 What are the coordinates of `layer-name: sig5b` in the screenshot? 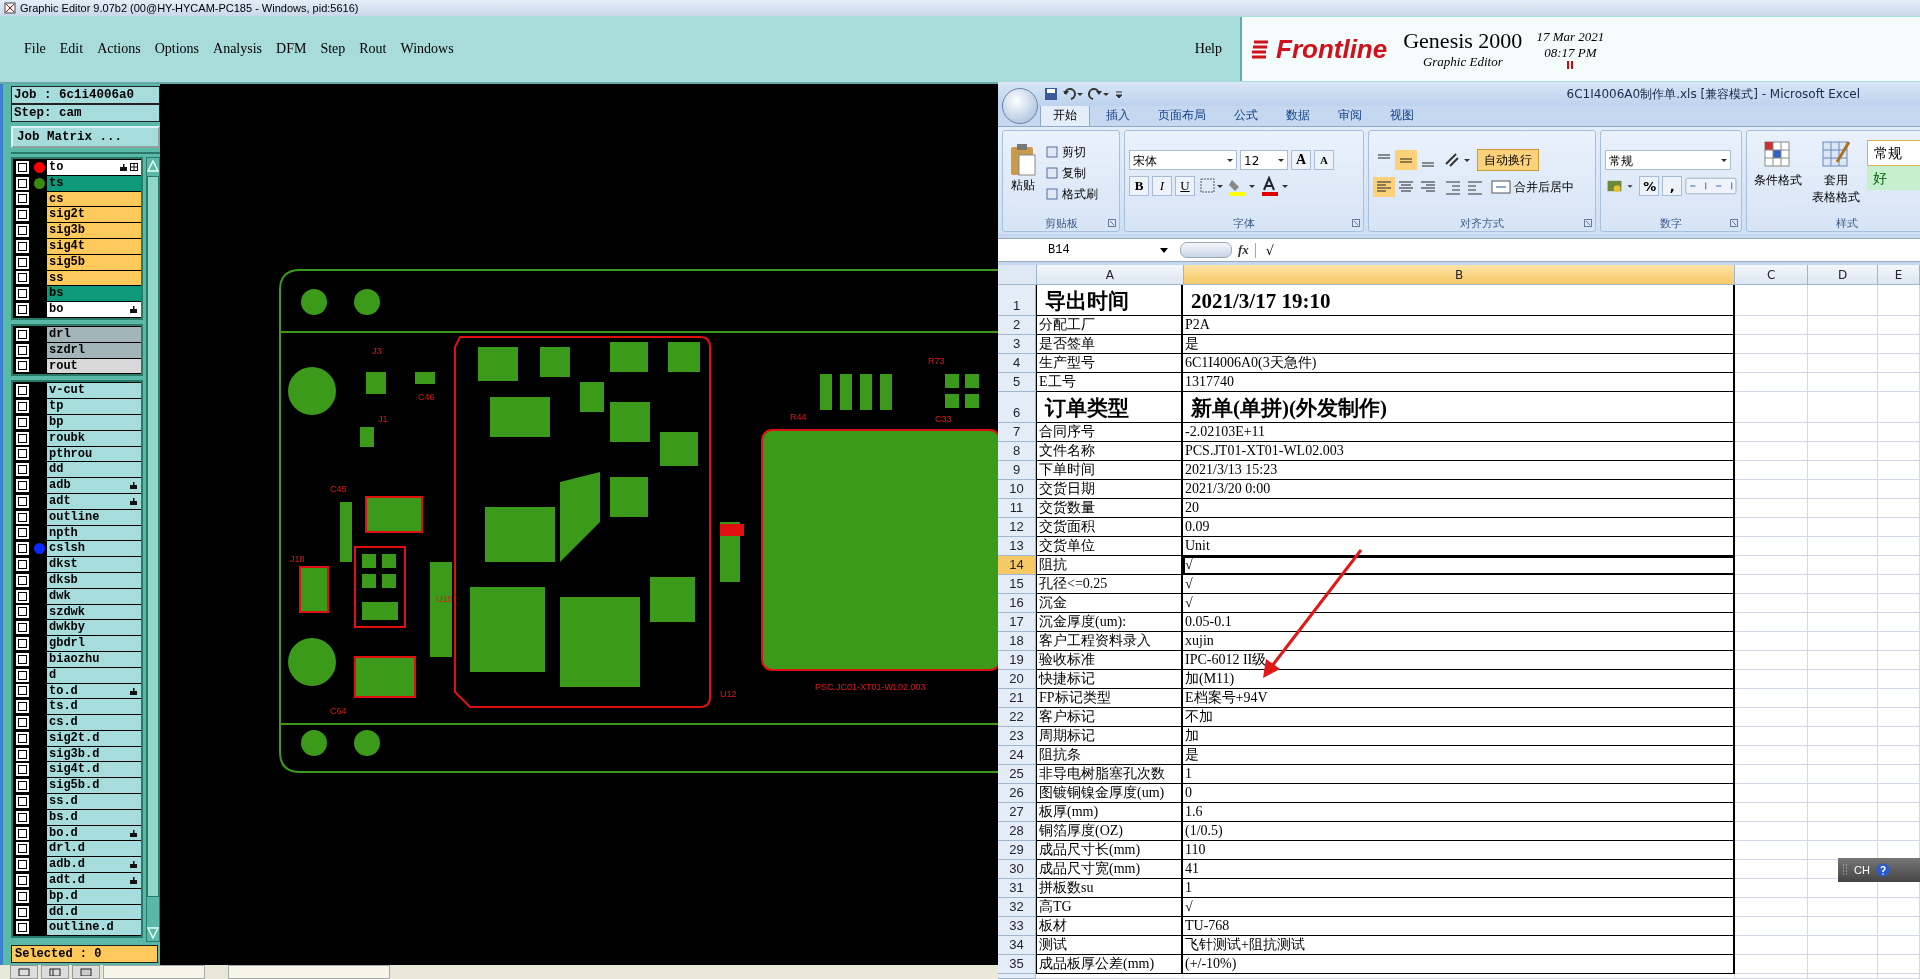 It's located at (94, 262).